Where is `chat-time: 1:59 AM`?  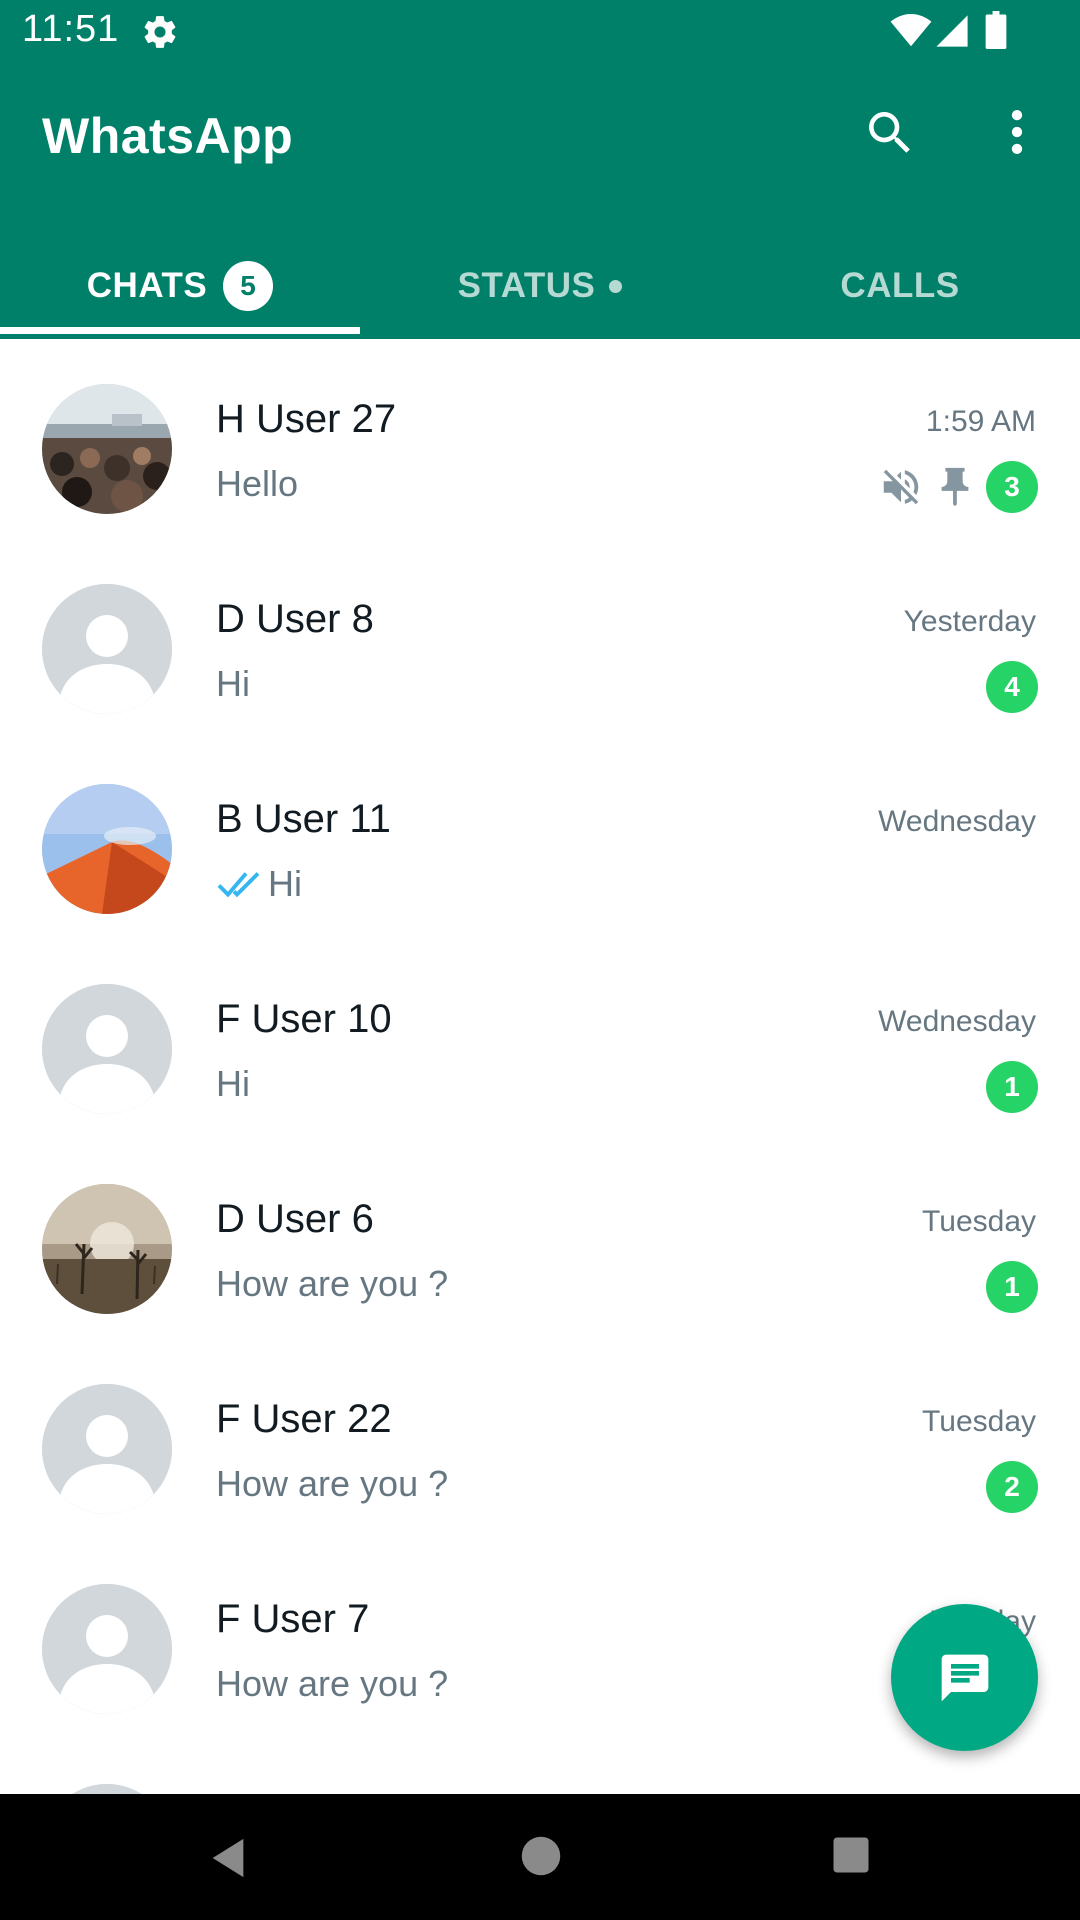 chat-time: 1:59 AM is located at coordinates (980, 421).